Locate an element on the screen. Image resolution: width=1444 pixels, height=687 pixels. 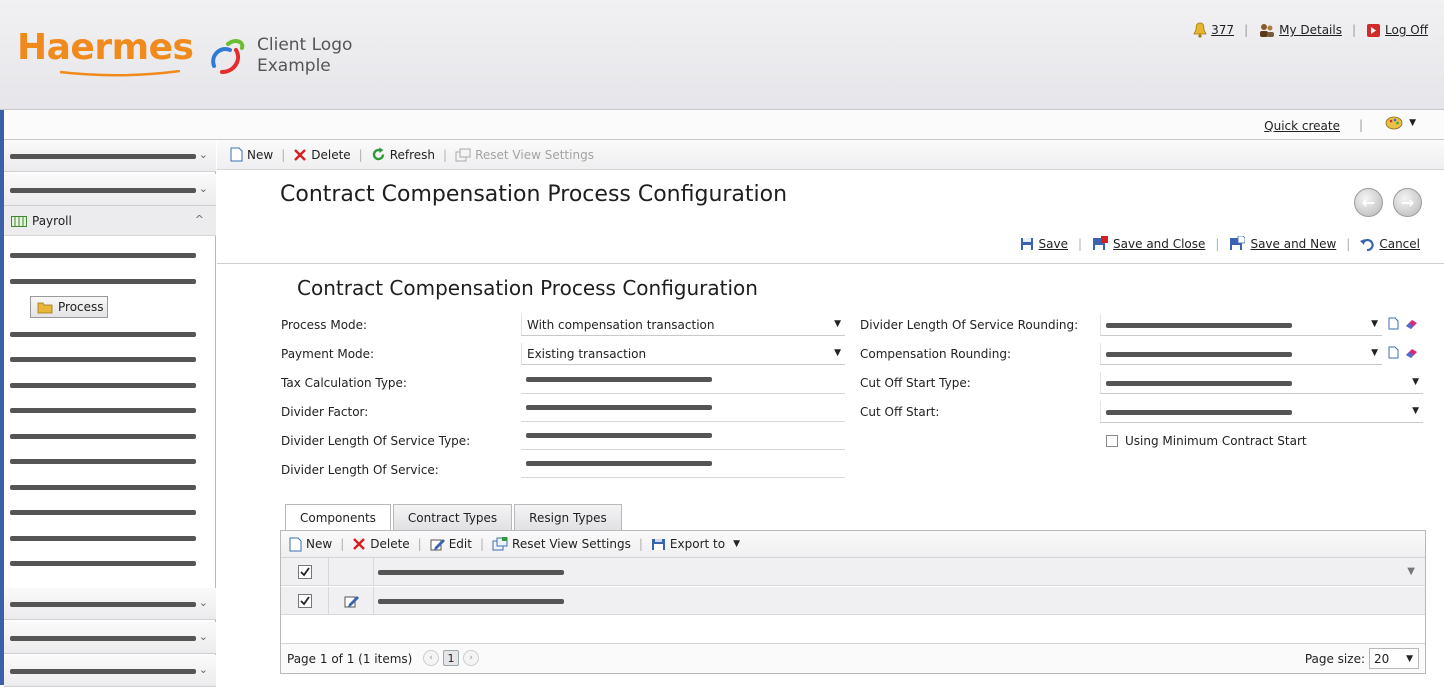
tab-contract-types: Contract Types is located at coordinates (452, 517).